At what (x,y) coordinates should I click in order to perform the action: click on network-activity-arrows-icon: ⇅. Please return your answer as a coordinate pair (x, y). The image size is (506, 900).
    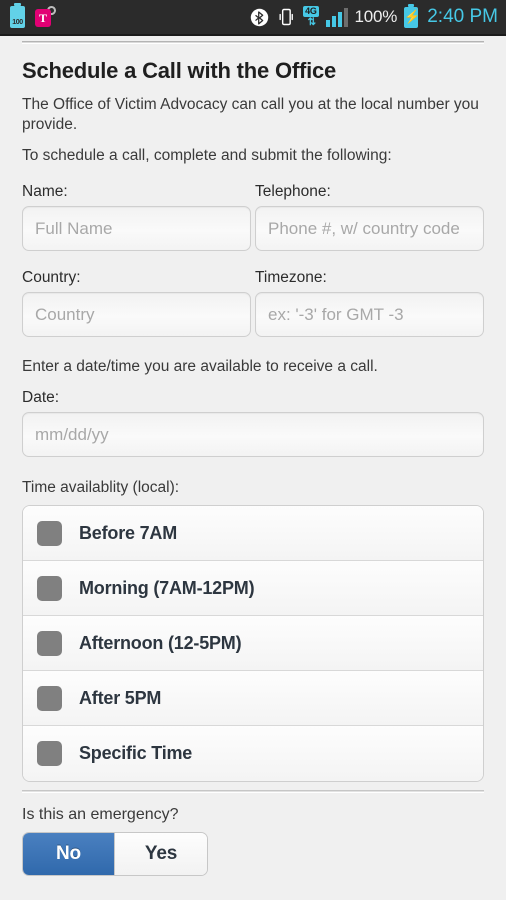
    Looking at the image, I should click on (312, 22).